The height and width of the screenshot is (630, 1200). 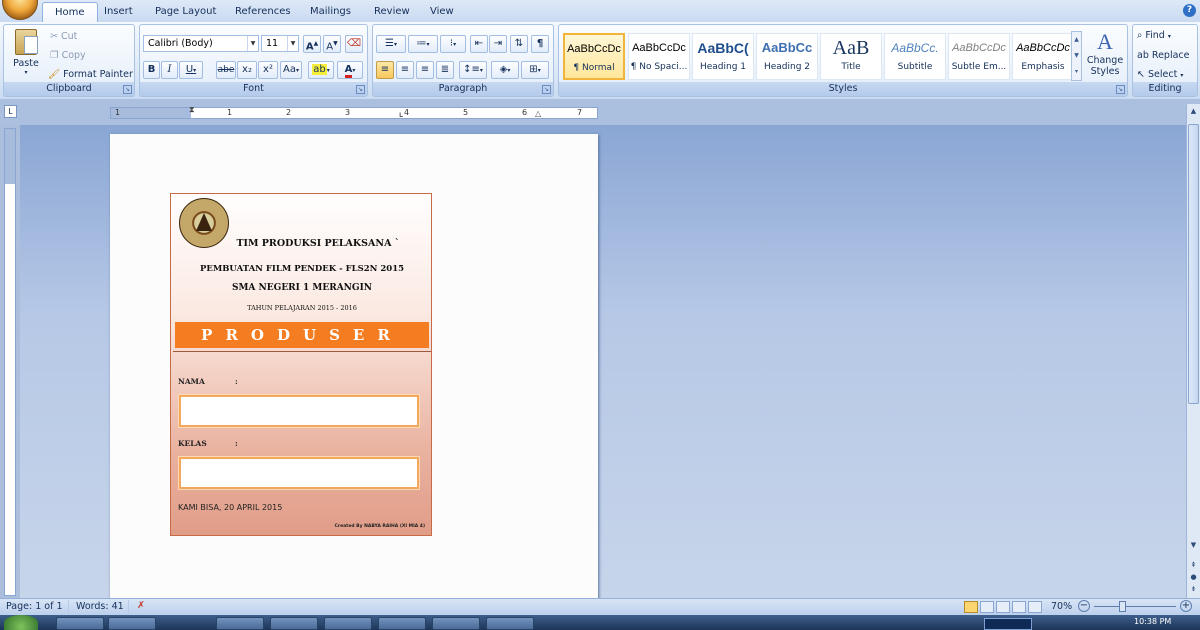 I want to click on zoom-slider, so click(x=1135, y=606).